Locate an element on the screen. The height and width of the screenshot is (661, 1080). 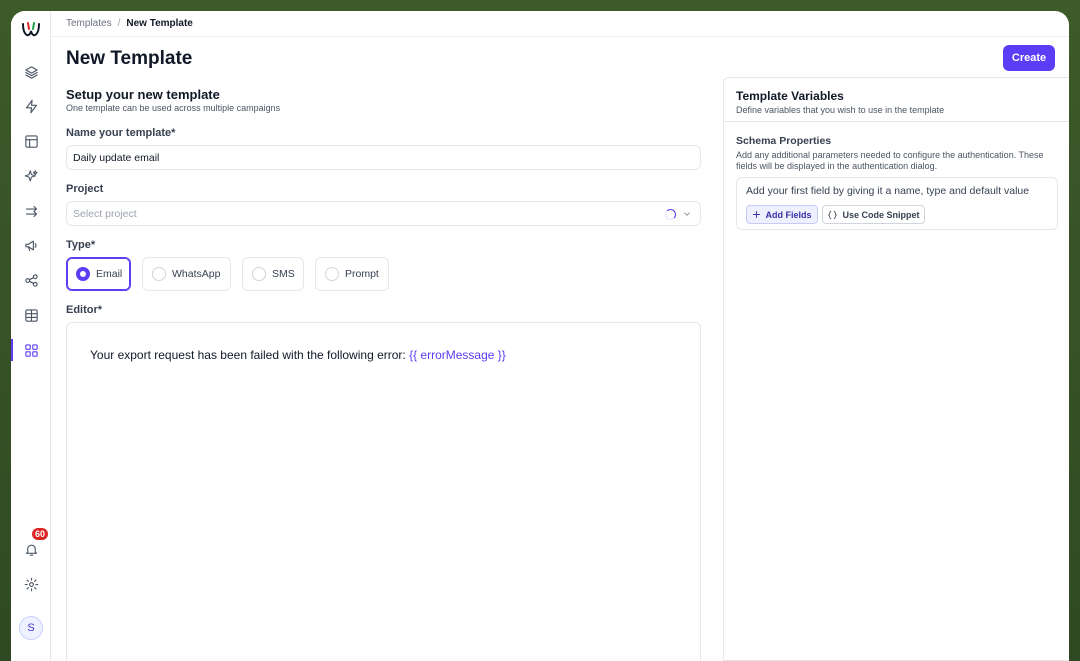
add-fields-button: Add Fields is located at coordinates (782, 214).